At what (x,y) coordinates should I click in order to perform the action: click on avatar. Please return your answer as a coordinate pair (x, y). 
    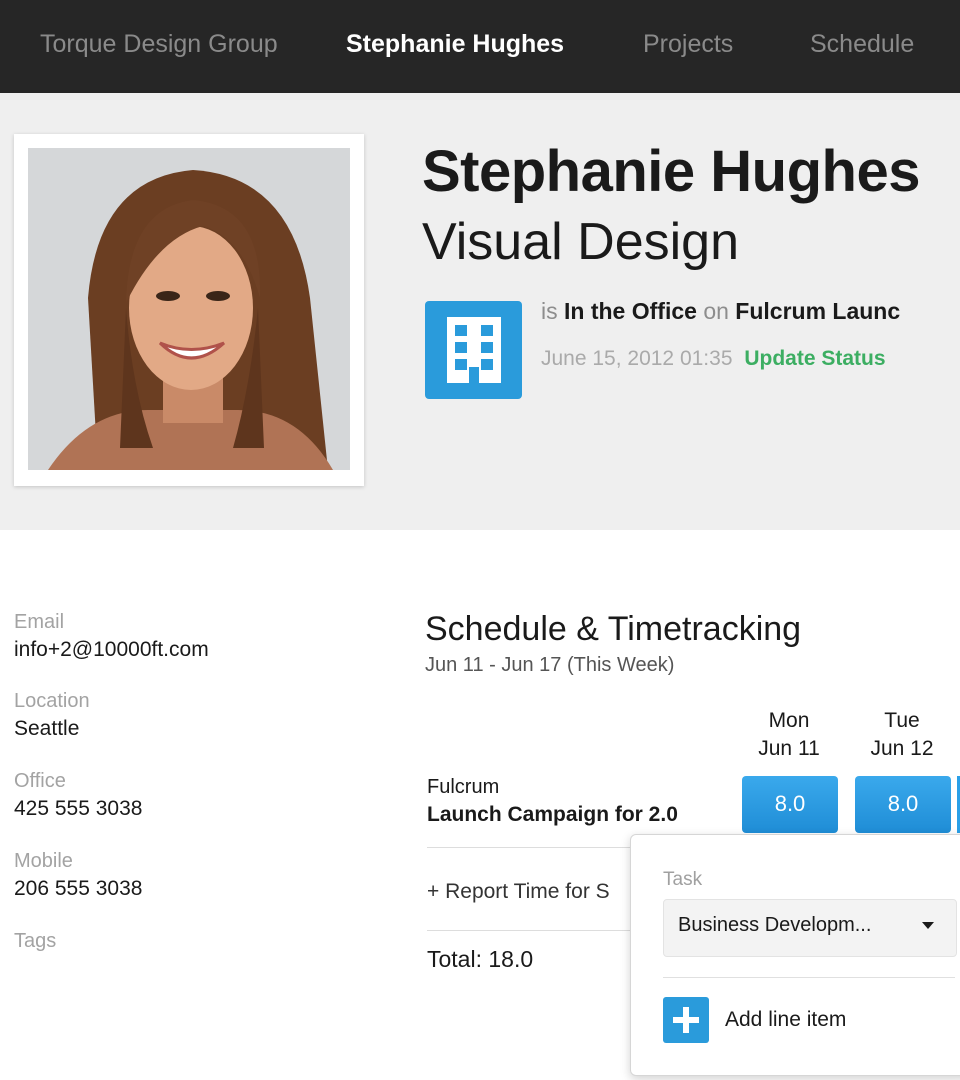
    Looking at the image, I should click on (189, 309).